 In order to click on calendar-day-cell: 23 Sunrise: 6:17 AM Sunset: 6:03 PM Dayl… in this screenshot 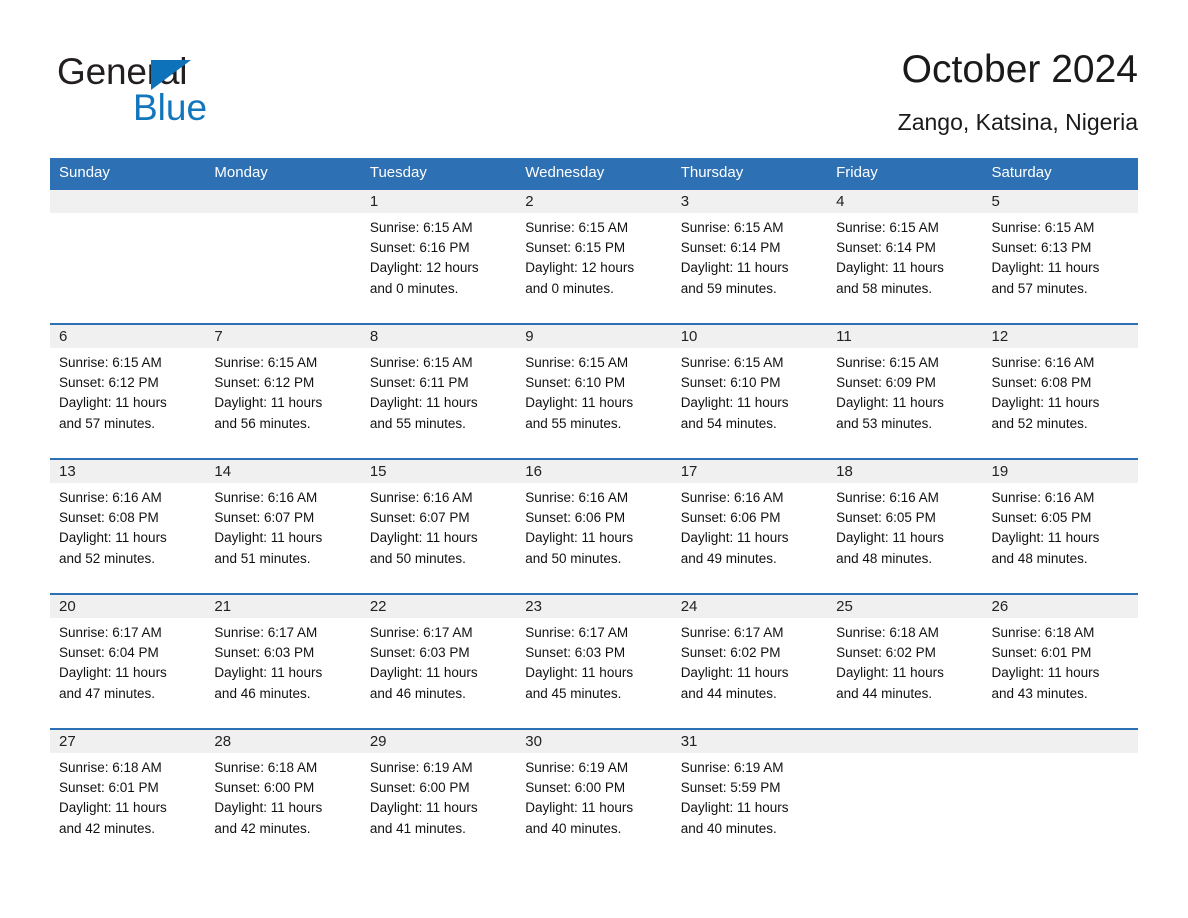, I will do `click(593, 661)`.